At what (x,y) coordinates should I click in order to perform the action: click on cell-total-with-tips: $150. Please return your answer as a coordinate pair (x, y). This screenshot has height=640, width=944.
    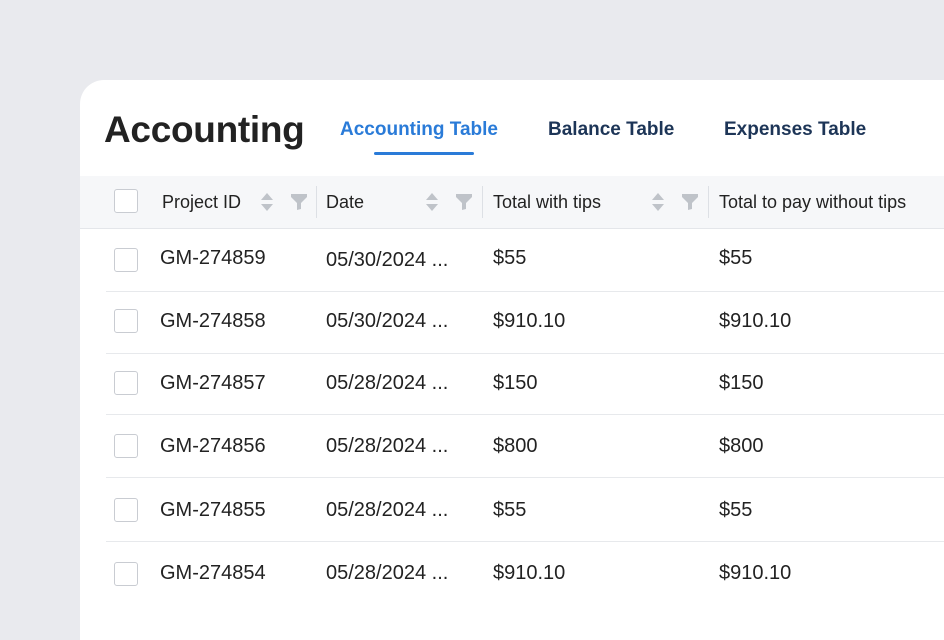
    Looking at the image, I should click on (515, 383).